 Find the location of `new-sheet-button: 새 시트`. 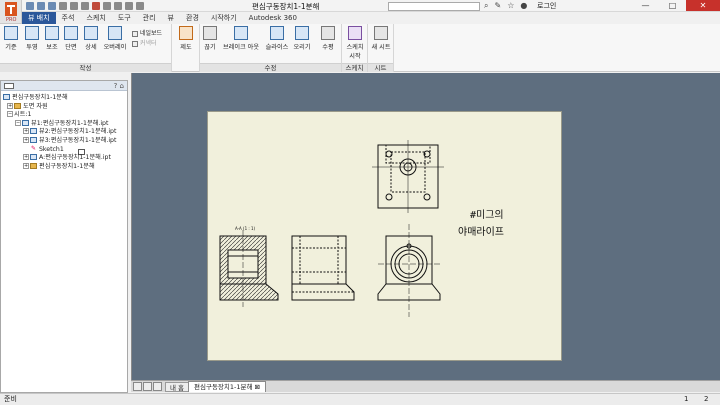

new-sheet-button: 새 시트 is located at coordinates (381, 38).